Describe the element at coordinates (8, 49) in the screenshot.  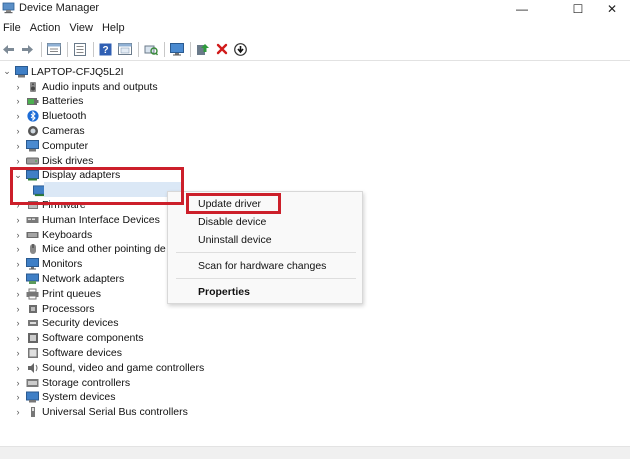
I see `back-arrow-icon` at that location.